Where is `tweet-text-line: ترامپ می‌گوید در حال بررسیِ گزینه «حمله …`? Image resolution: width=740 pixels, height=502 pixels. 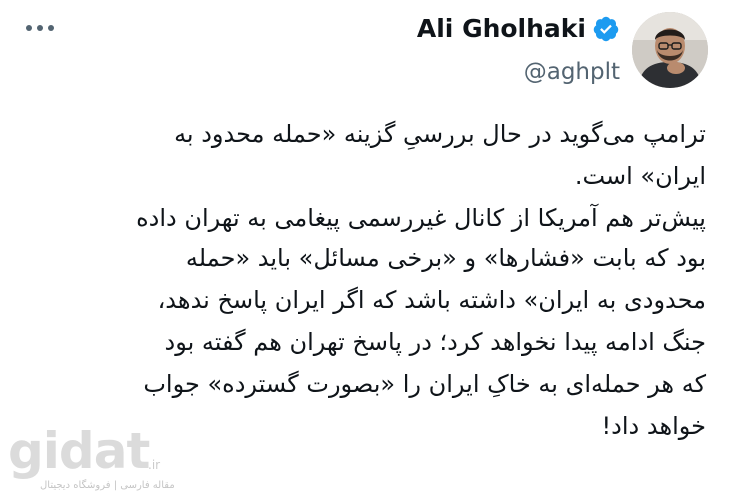
tweet-text-line: ترامپ می‌گوید در حال بررسیِ گزینه «حمله … is located at coordinates (440, 134).